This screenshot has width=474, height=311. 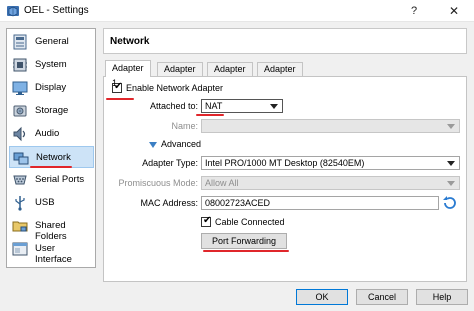 I want to click on adapter-type-select: Intel PRO/1000 MT Desktop (82540EM), so click(x=330, y=163).